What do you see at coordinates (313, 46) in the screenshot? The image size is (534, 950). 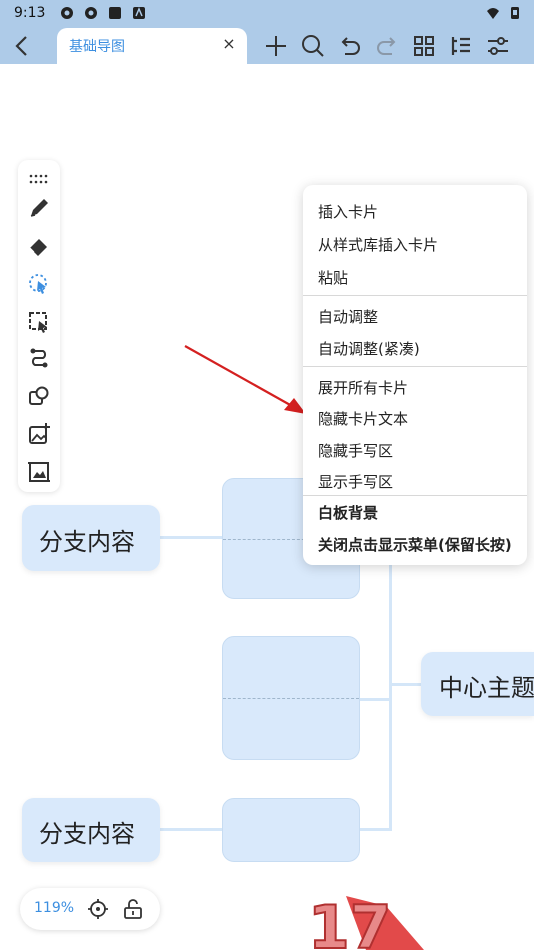 I see `search-icon` at bounding box center [313, 46].